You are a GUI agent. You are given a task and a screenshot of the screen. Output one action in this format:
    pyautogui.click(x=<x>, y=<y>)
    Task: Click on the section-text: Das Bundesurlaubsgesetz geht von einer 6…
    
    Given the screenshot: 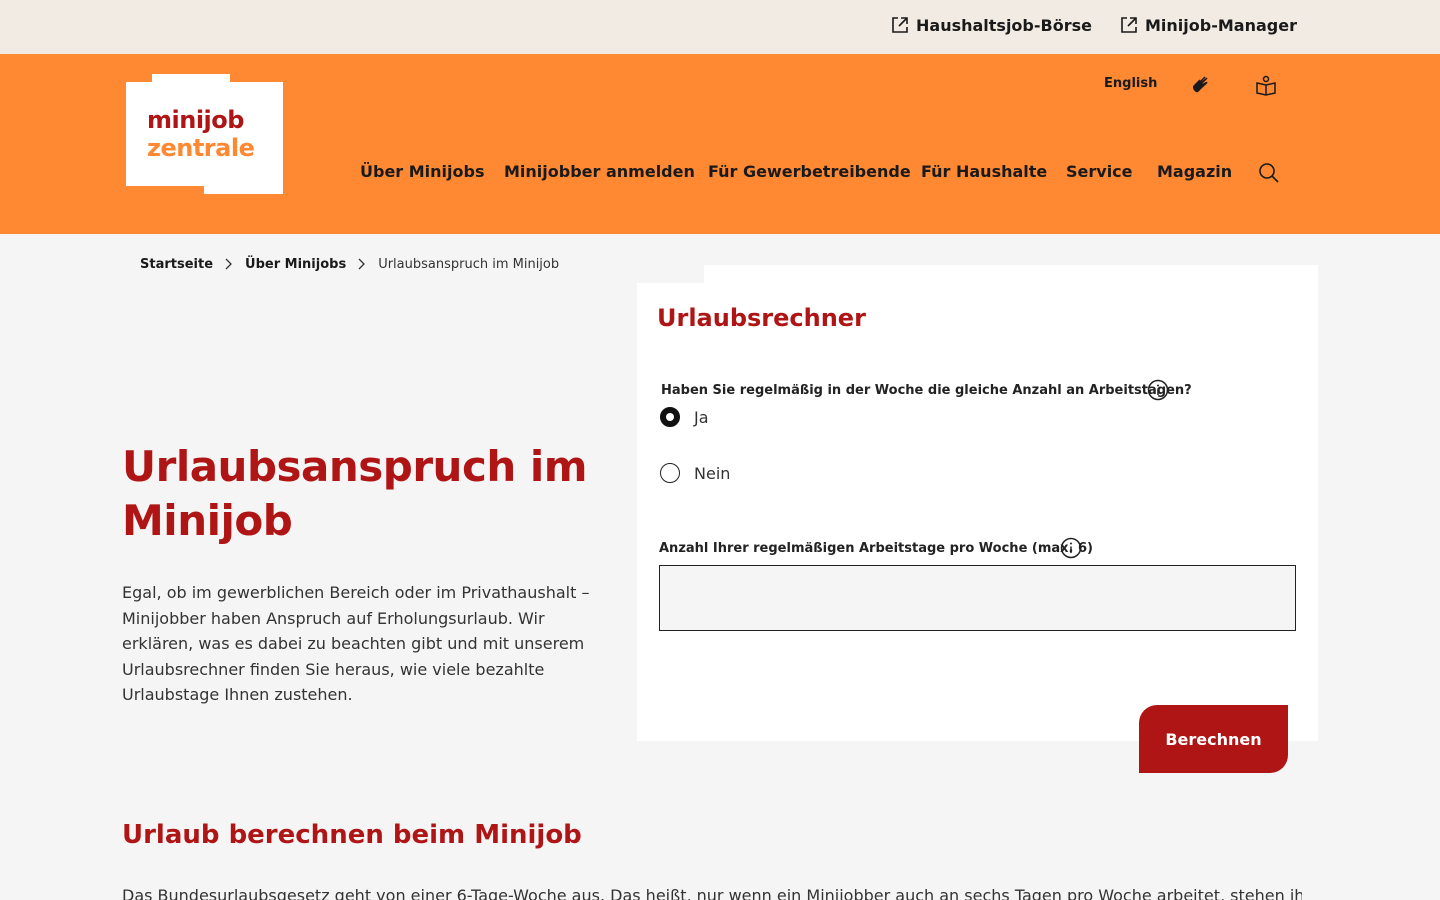 What is the action you would take?
    pyautogui.click(x=712, y=893)
    